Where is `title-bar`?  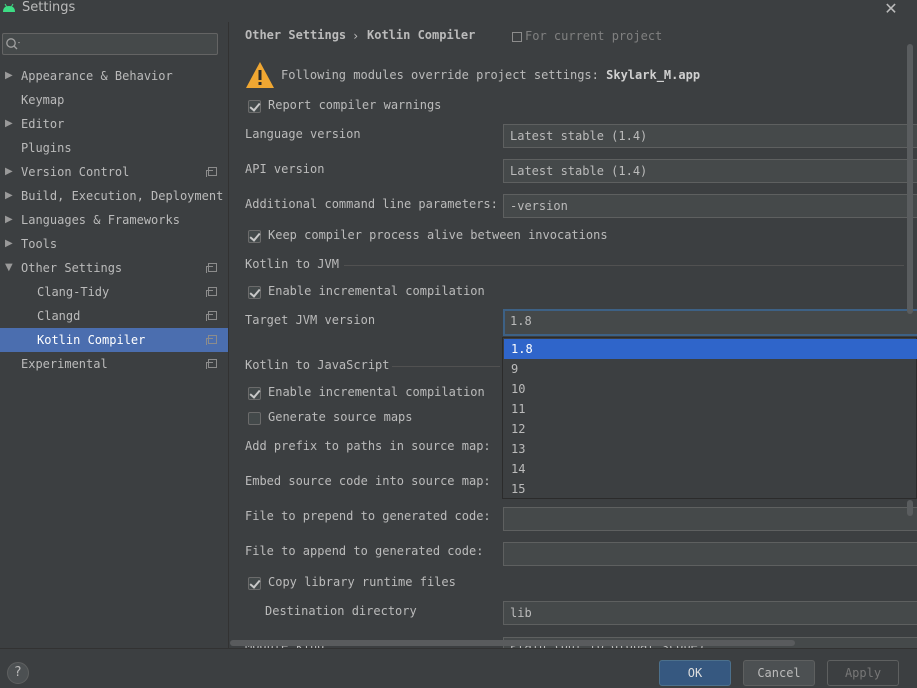 title-bar is located at coordinates (458, 10).